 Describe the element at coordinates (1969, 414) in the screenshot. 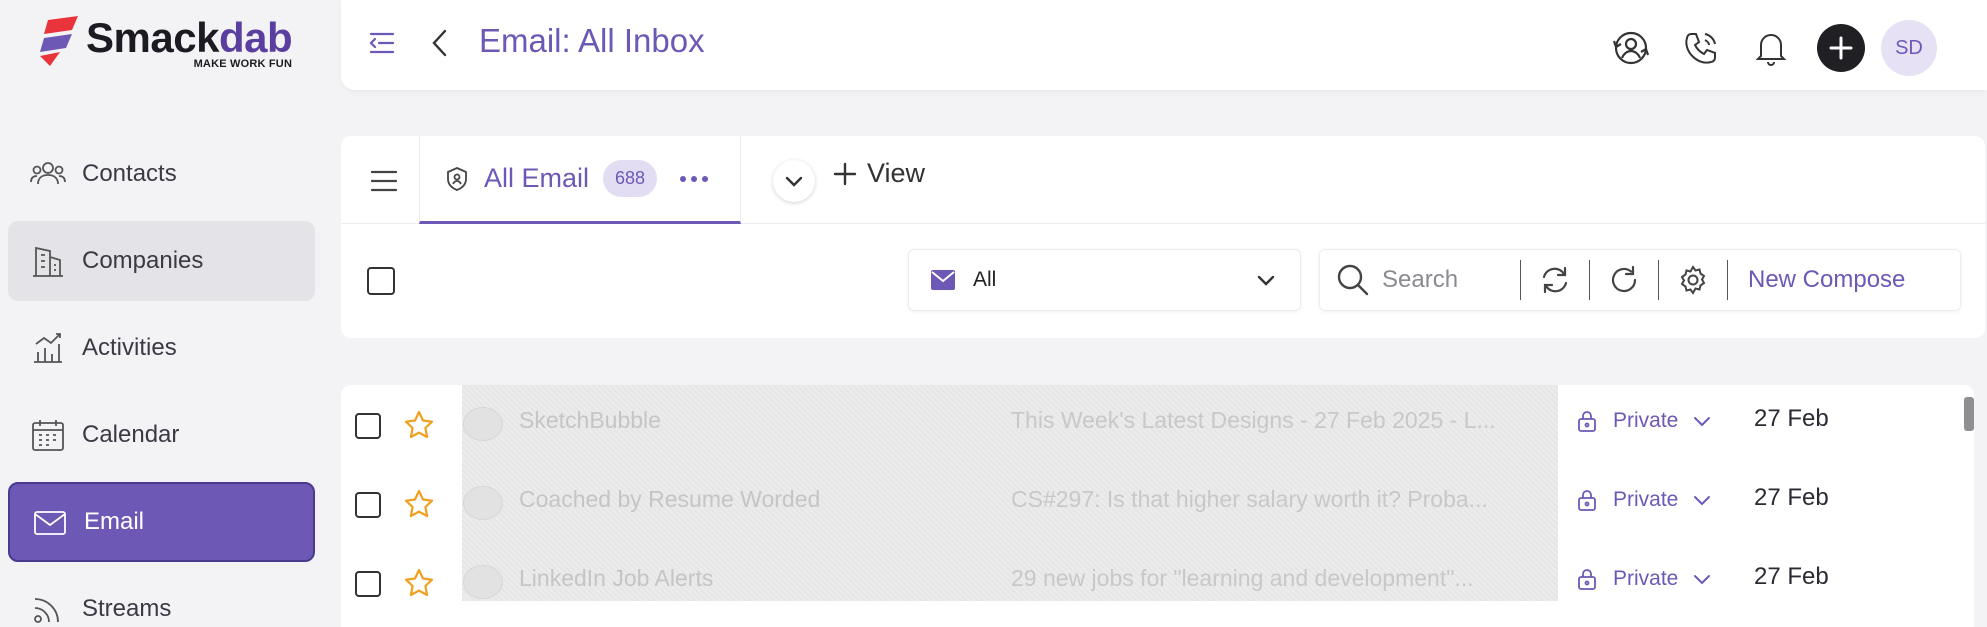

I see `list-scrollbar` at that location.